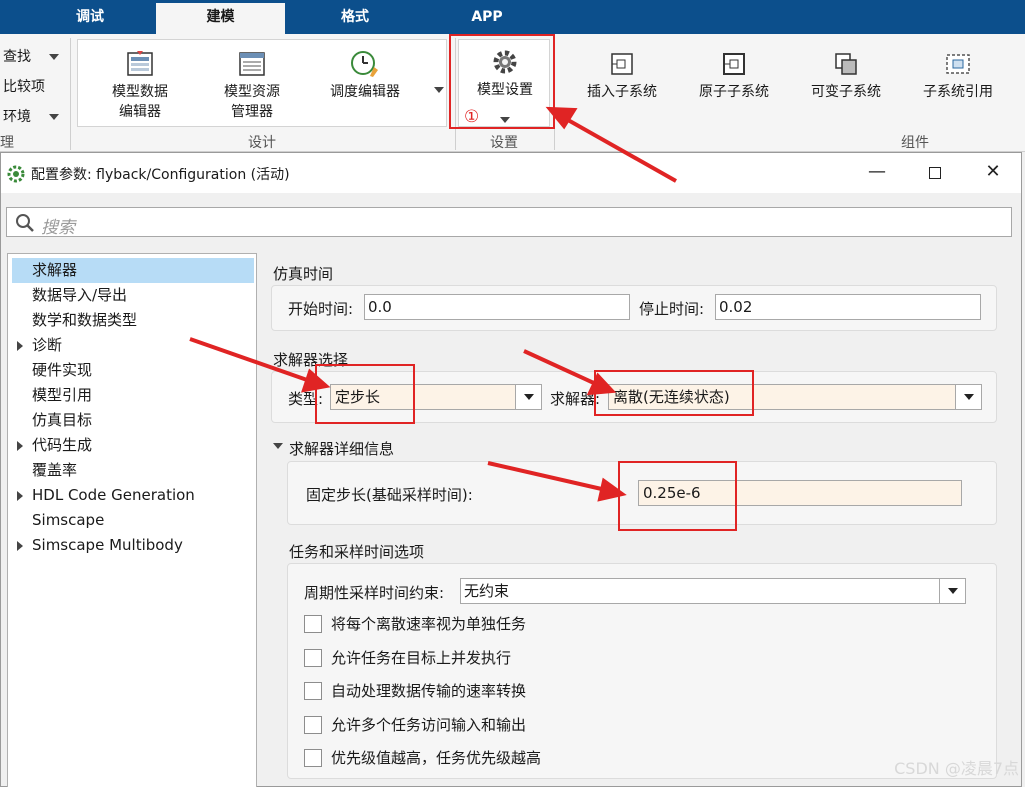 This screenshot has width=1025, height=787. I want to click on tree-item-label: Simscape Multibody, so click(107, 545).